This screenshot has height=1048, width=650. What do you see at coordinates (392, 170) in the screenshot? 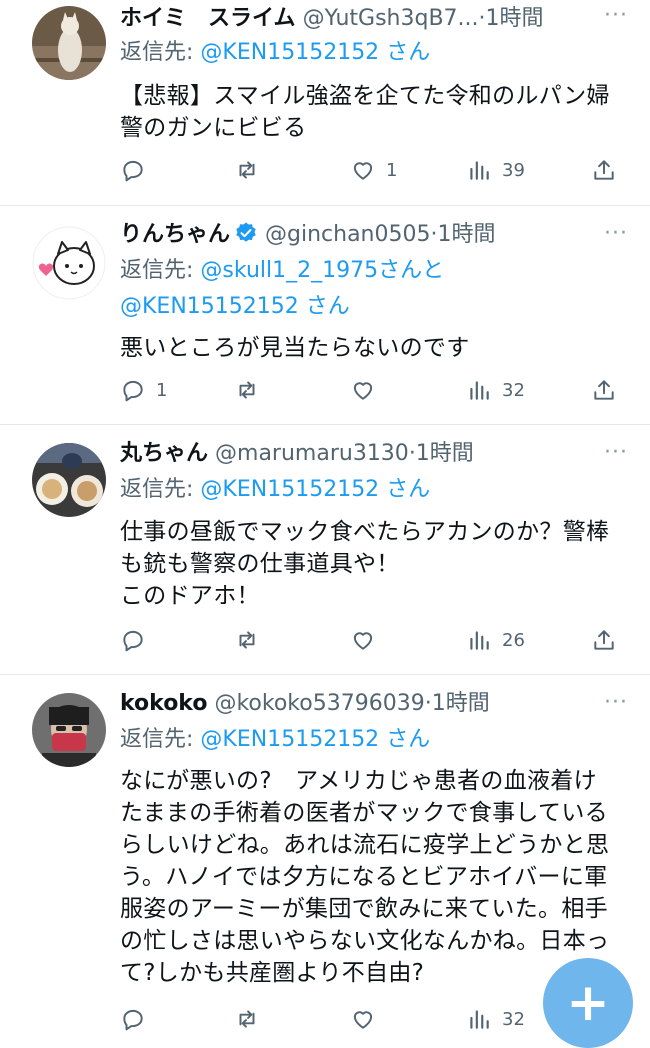
I see `like-count: 1` at bounding box center [392, 170].